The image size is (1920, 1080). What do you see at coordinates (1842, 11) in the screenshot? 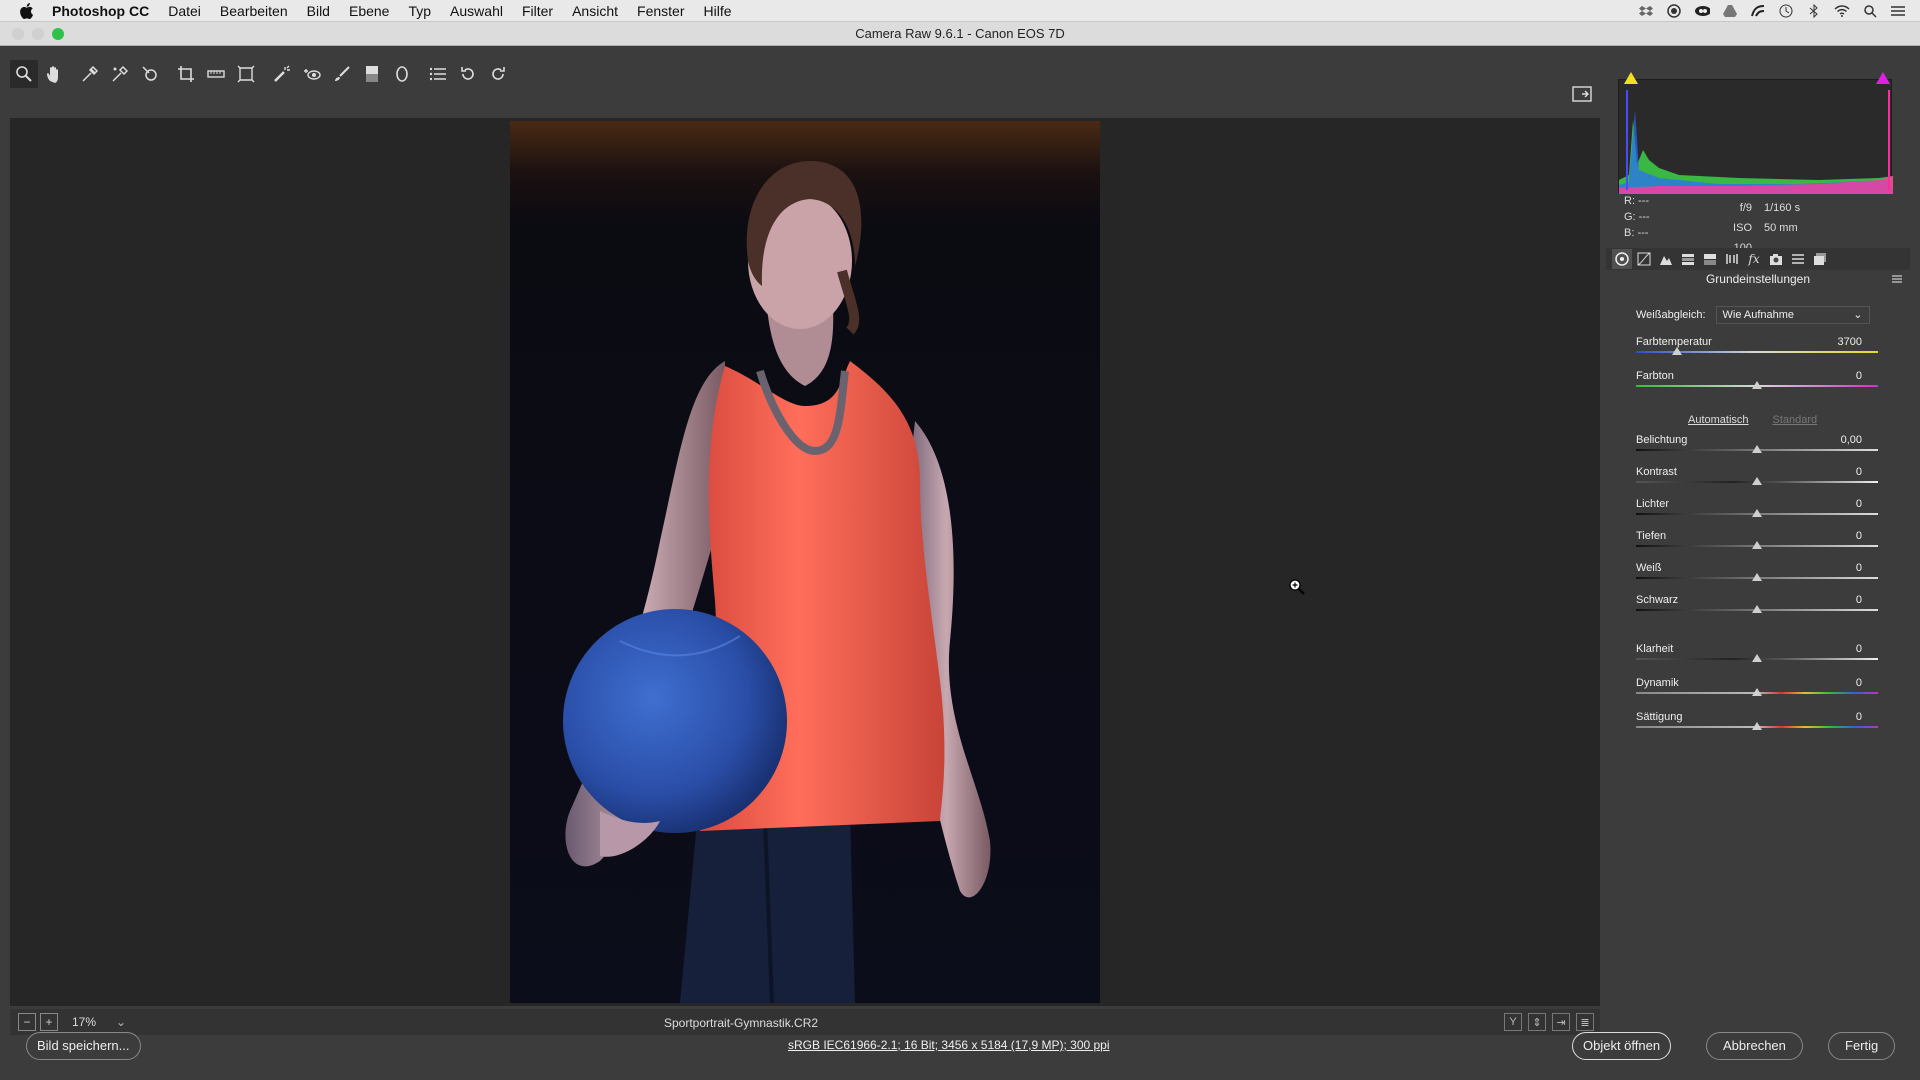
I see `wifi-icon` at bounding box center [1842, 11].